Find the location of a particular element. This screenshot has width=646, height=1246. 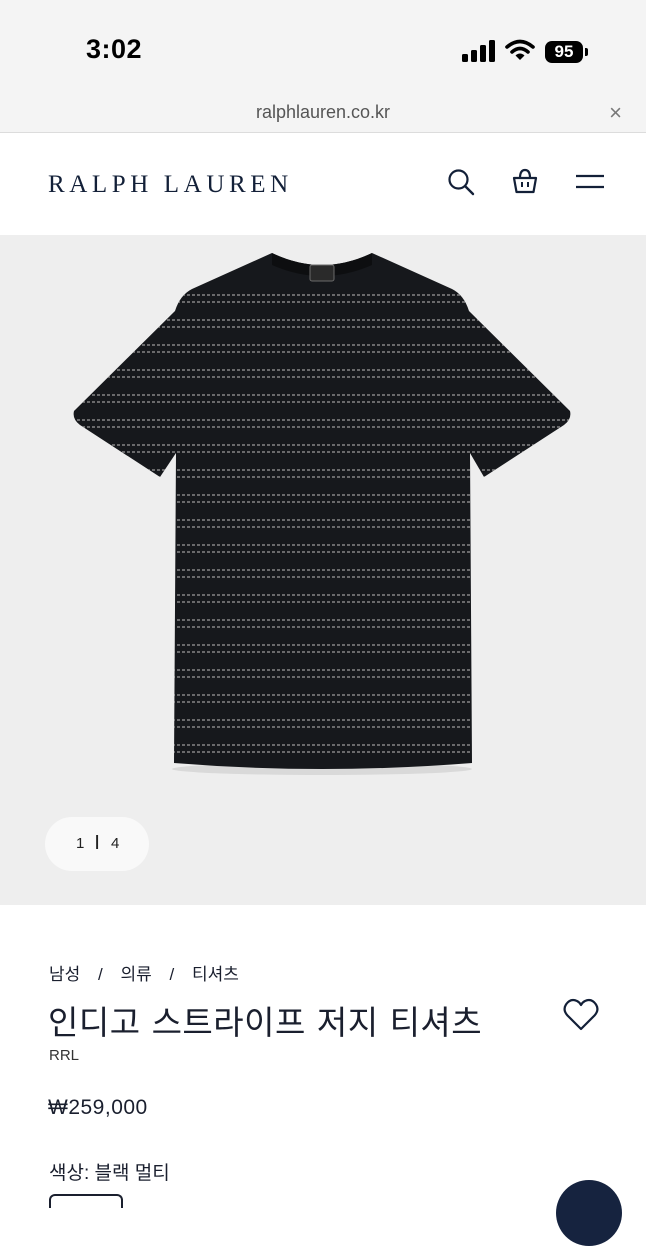

color-selection: 색상: 블랙 멀티 is located at coordinates (109, 1171).